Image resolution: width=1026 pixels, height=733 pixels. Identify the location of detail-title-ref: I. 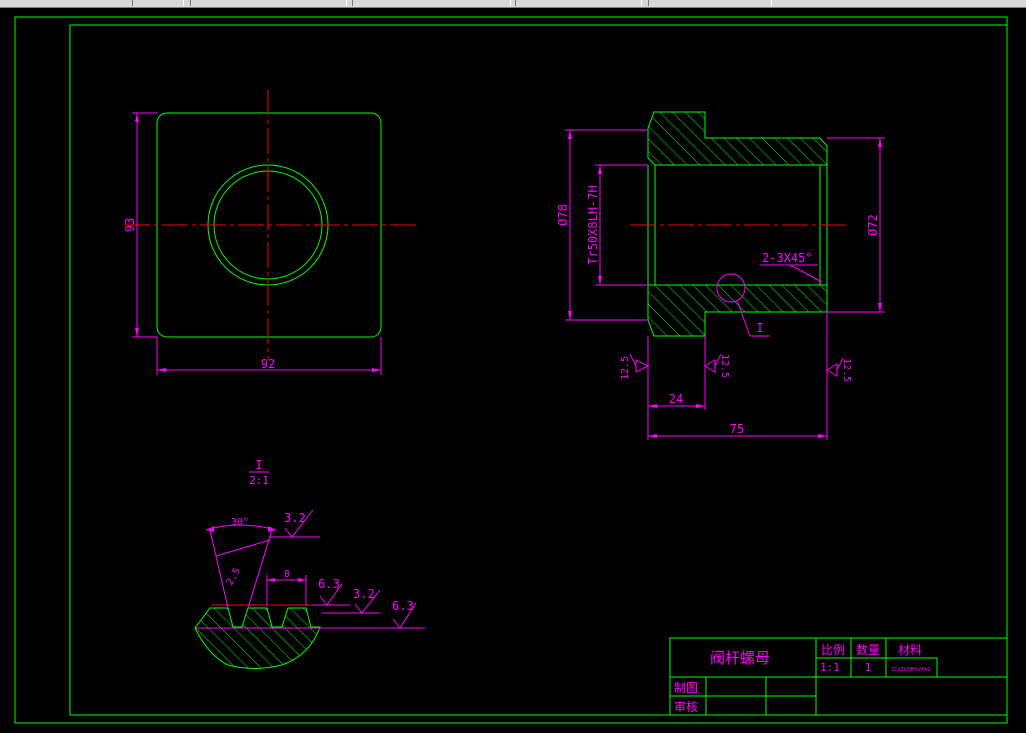
(258, 465).